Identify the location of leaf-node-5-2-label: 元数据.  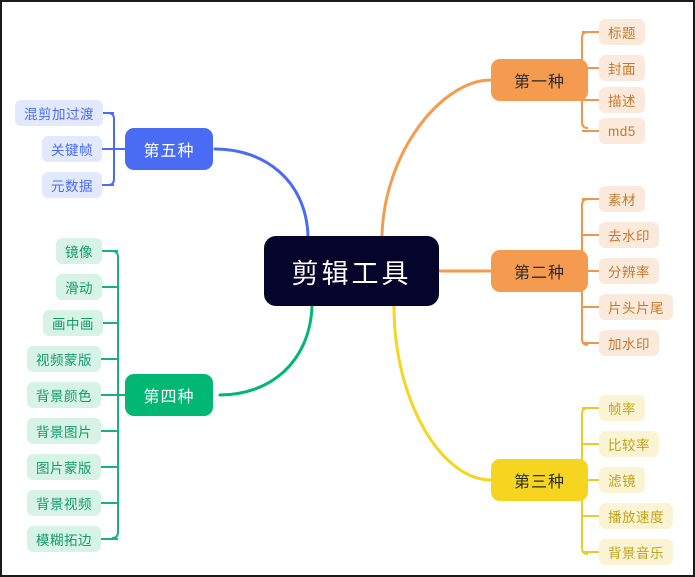
(72, 186).